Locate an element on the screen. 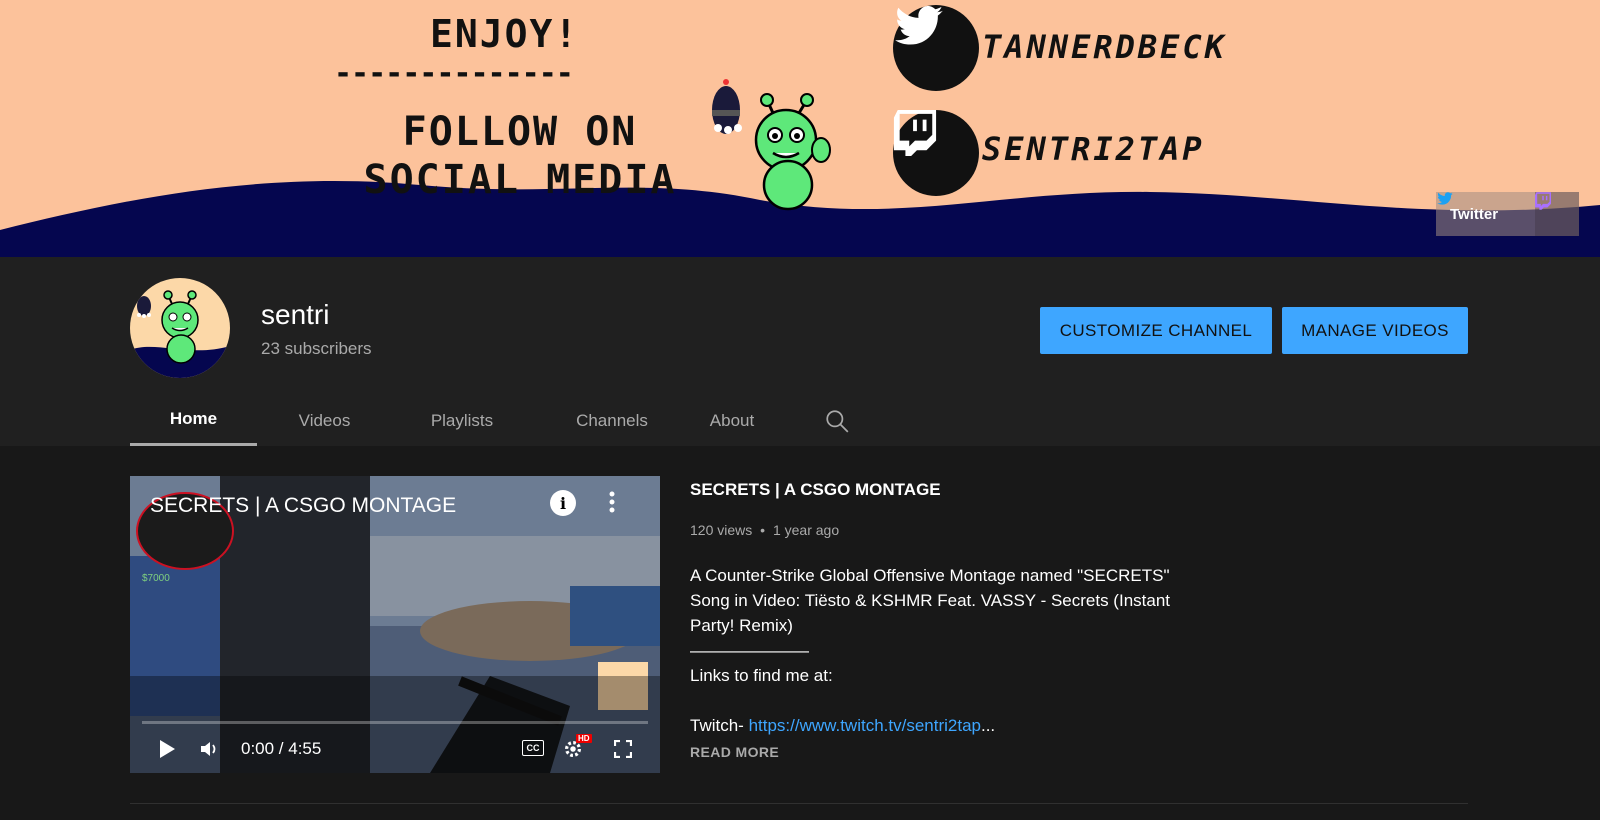 This screenshot has width=1600, height=820. twitch-link is located at coordinates (1557, 214).